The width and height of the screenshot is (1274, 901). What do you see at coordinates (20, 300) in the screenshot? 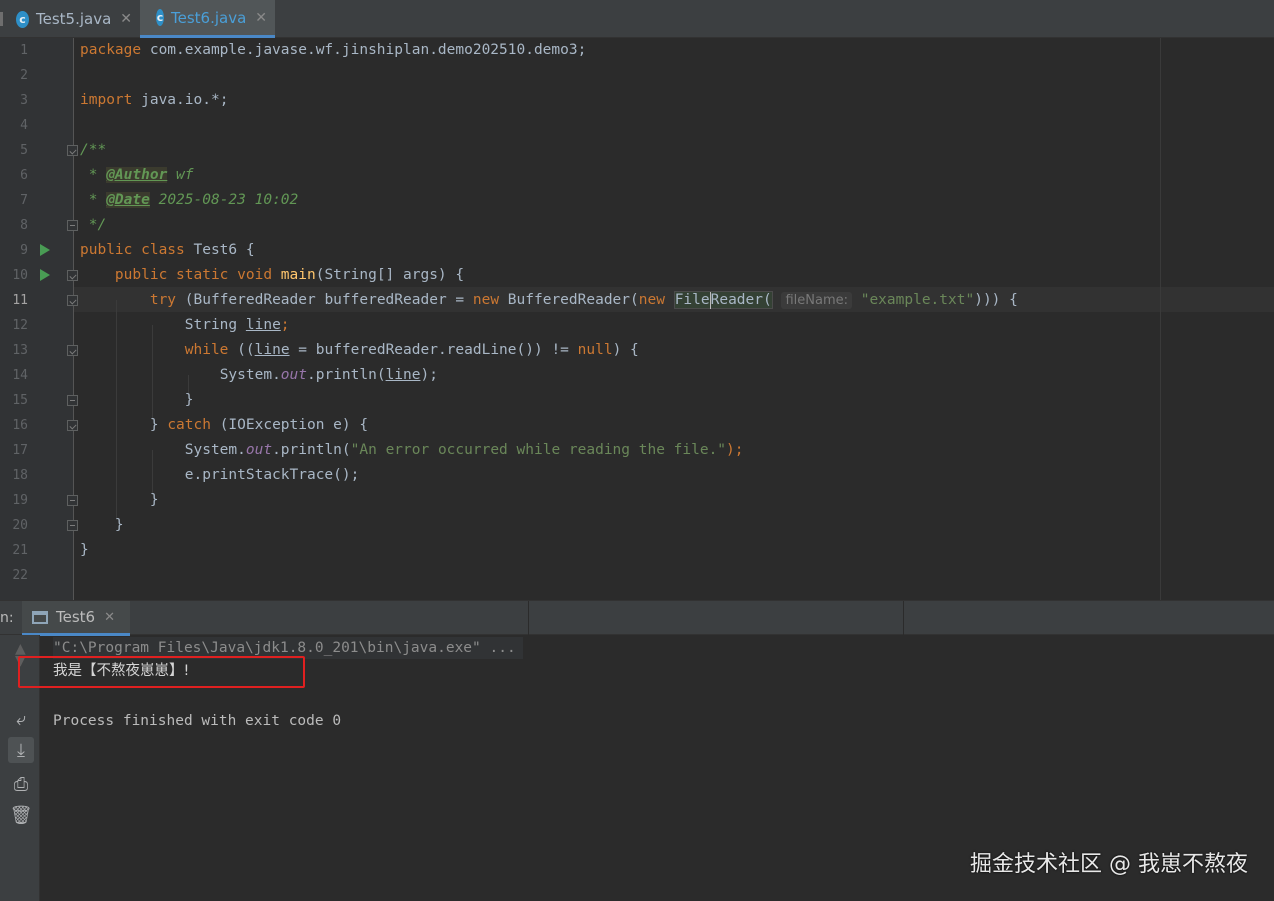
I see `line-number-current: 11` at bounding box center [20, 300].